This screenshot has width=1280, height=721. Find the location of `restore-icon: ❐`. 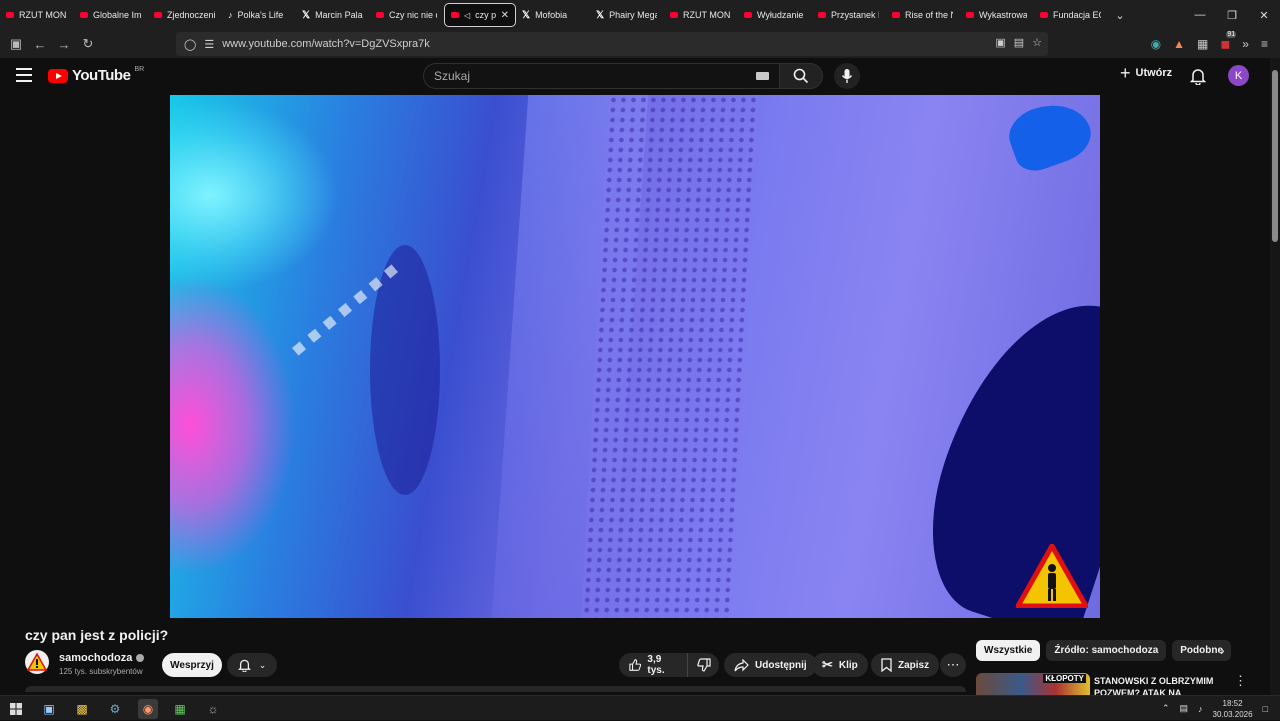

restore-icon: ❐ is located at coordinates (1232, 15).